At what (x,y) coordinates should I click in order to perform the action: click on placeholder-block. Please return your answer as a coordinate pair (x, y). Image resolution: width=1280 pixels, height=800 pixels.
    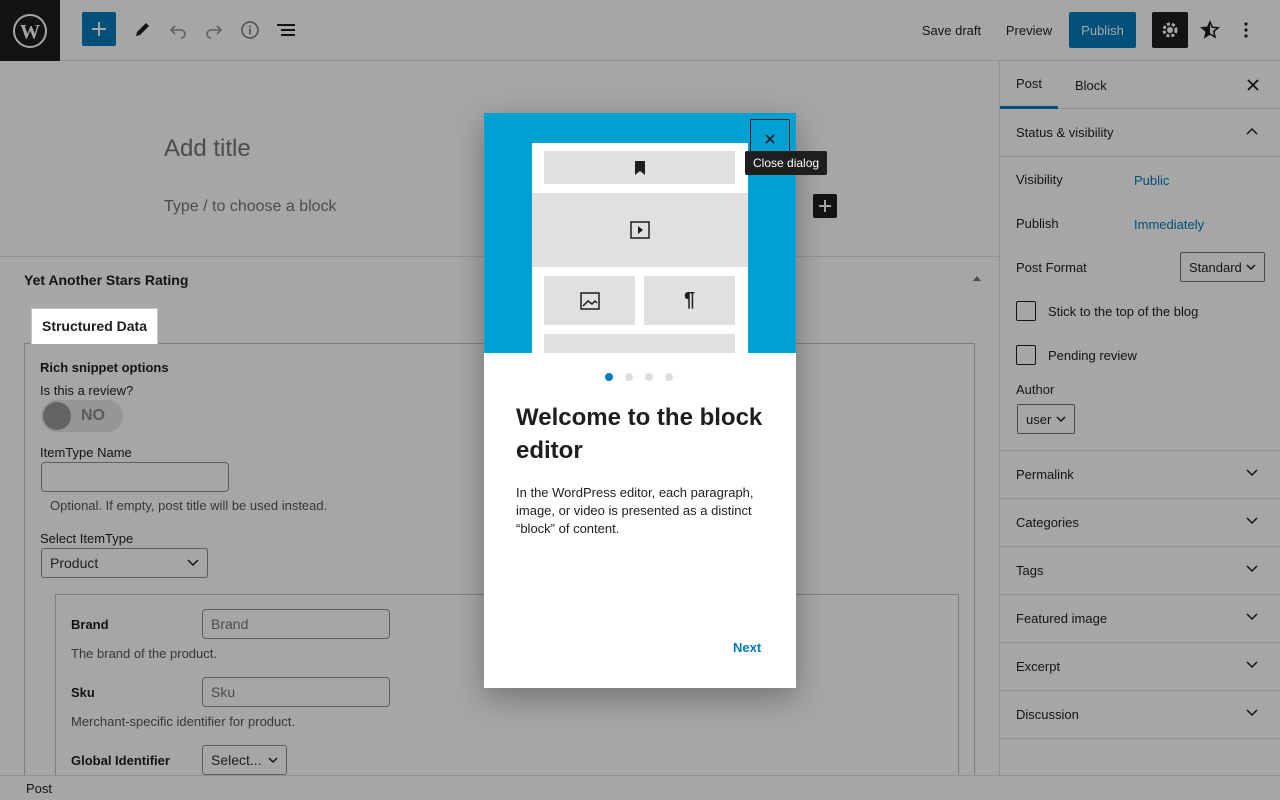
    Looking at the image, I should click on (639, 343).